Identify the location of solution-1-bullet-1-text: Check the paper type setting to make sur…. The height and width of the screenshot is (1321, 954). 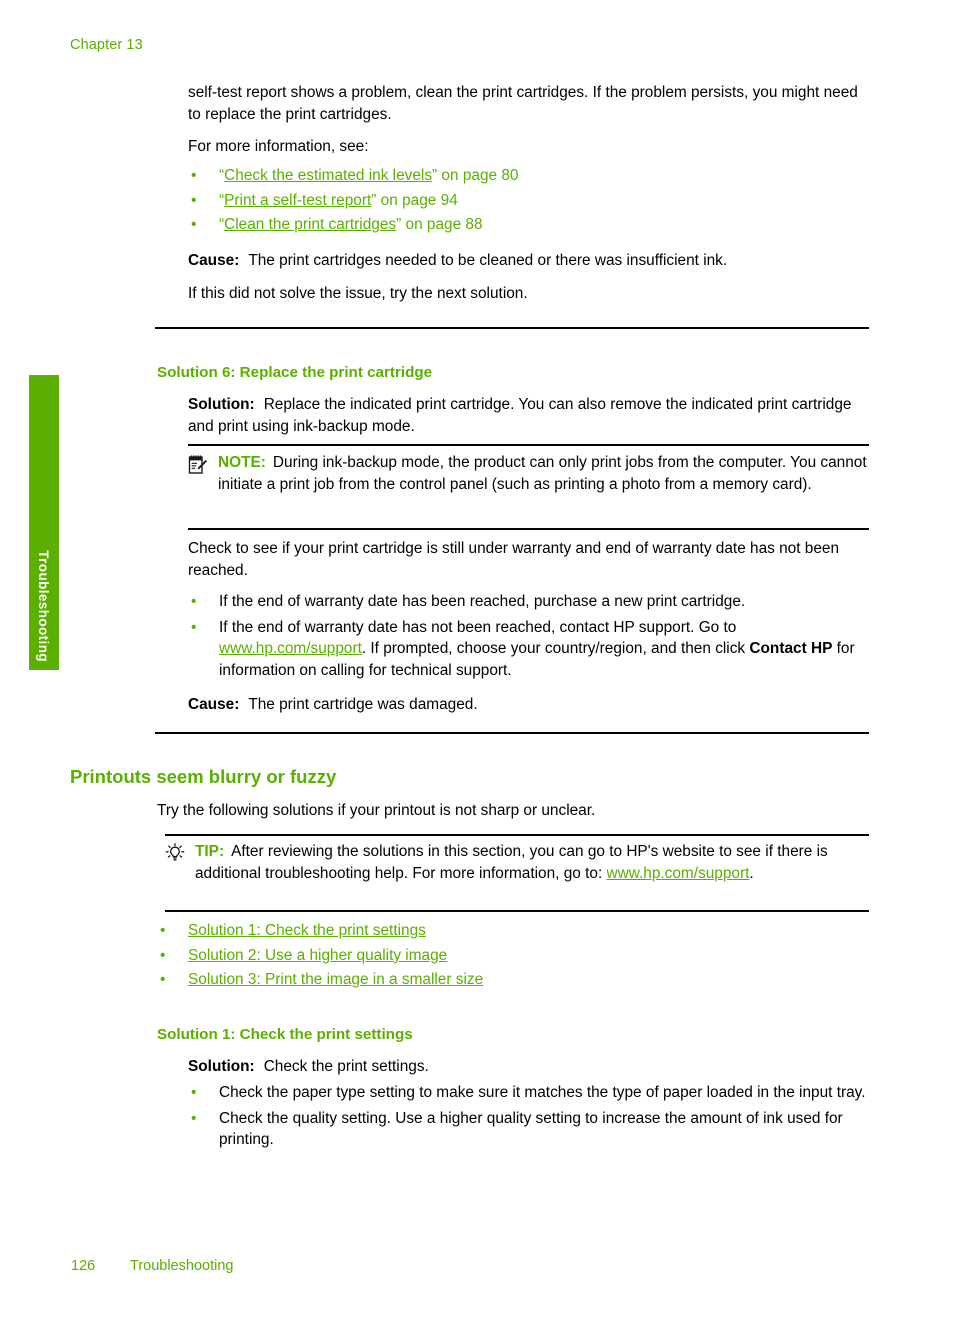
(542, 1092).